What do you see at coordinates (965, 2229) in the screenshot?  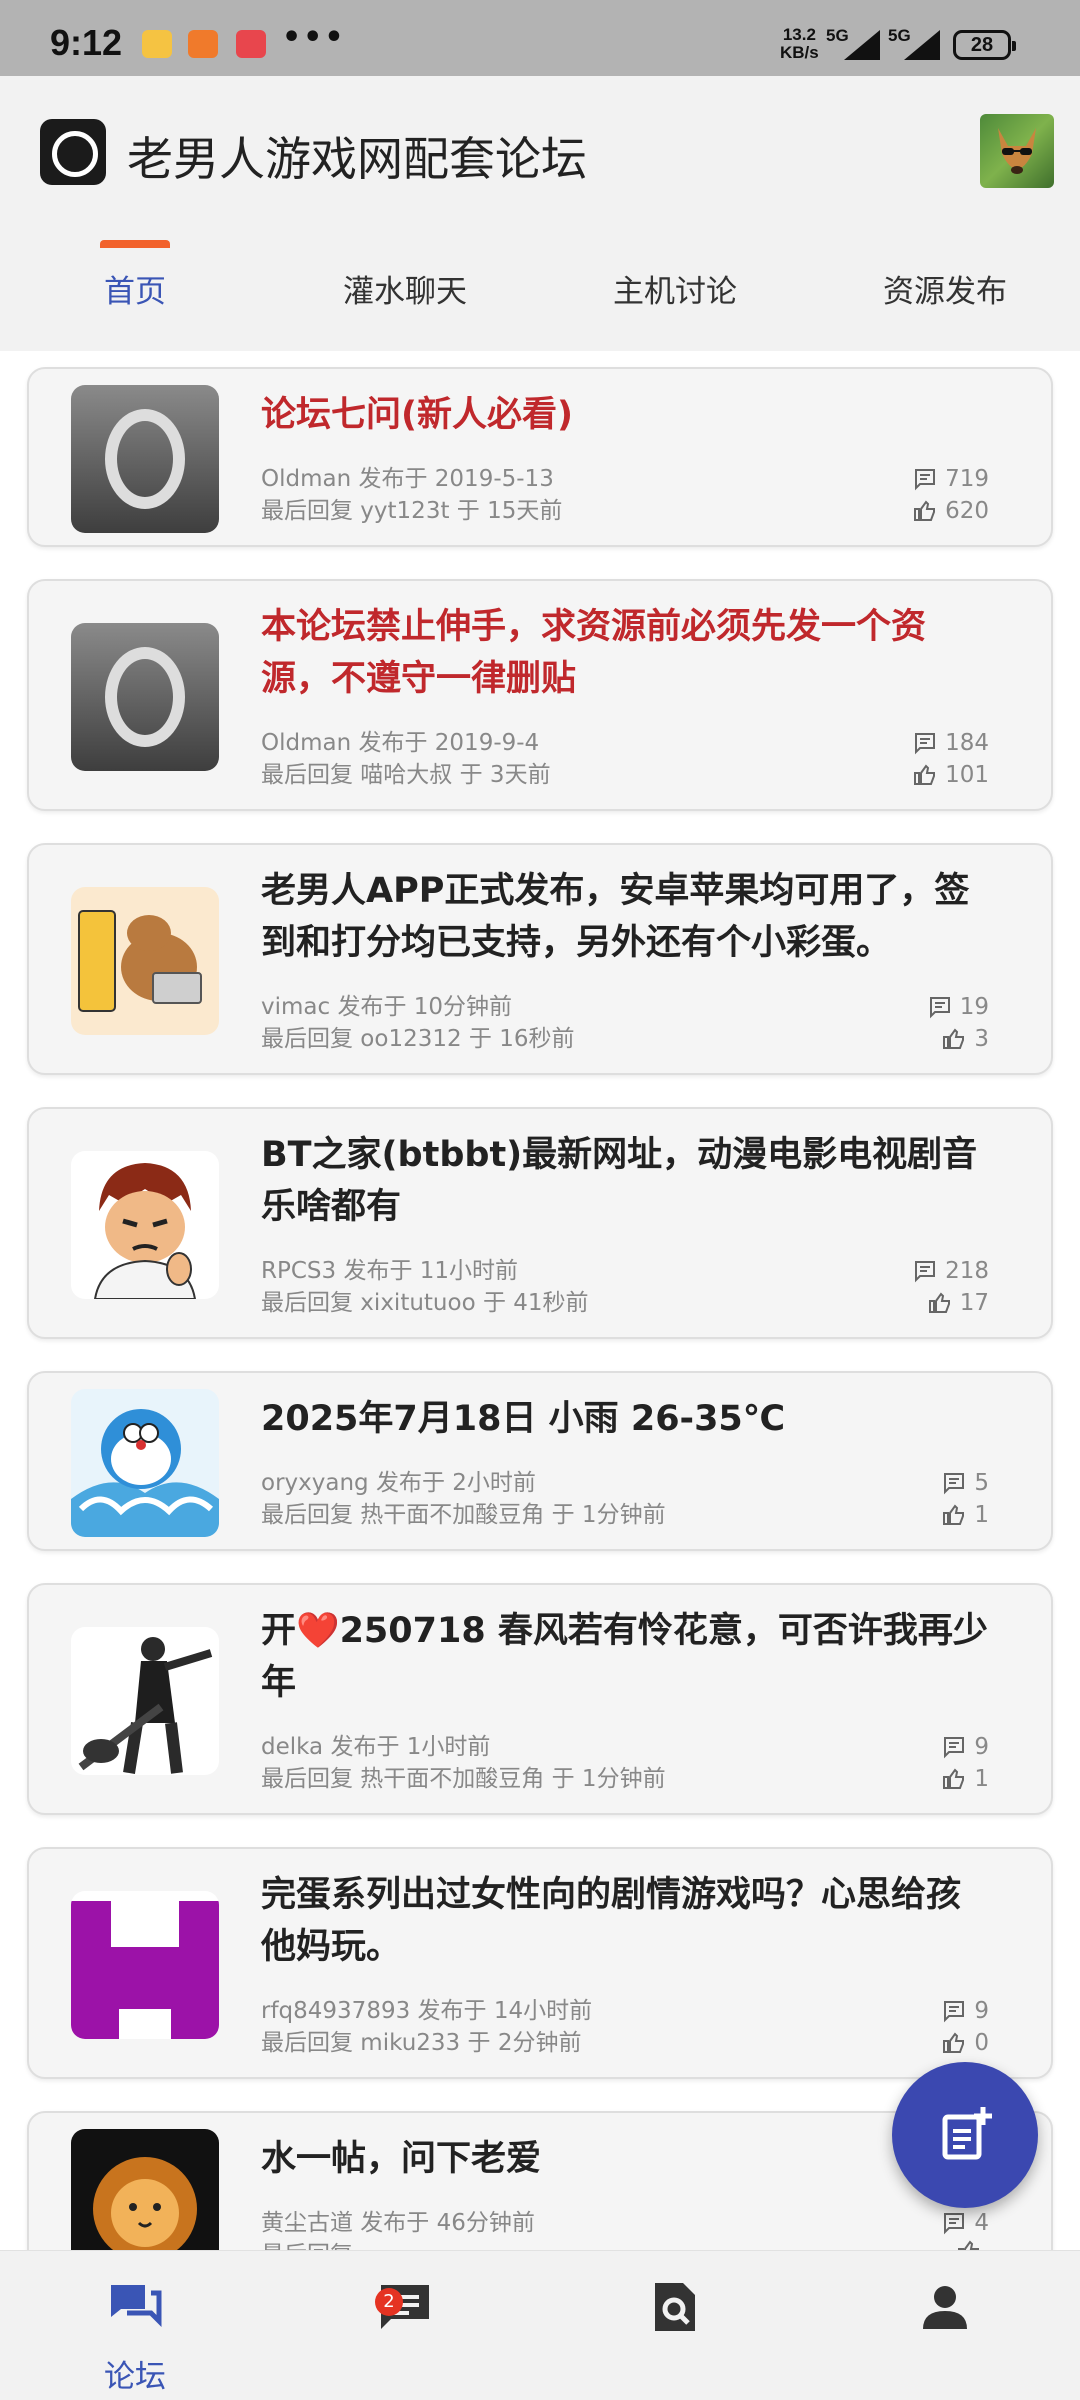 I see `post-stats: 4` at bounding box center [965, 2229].